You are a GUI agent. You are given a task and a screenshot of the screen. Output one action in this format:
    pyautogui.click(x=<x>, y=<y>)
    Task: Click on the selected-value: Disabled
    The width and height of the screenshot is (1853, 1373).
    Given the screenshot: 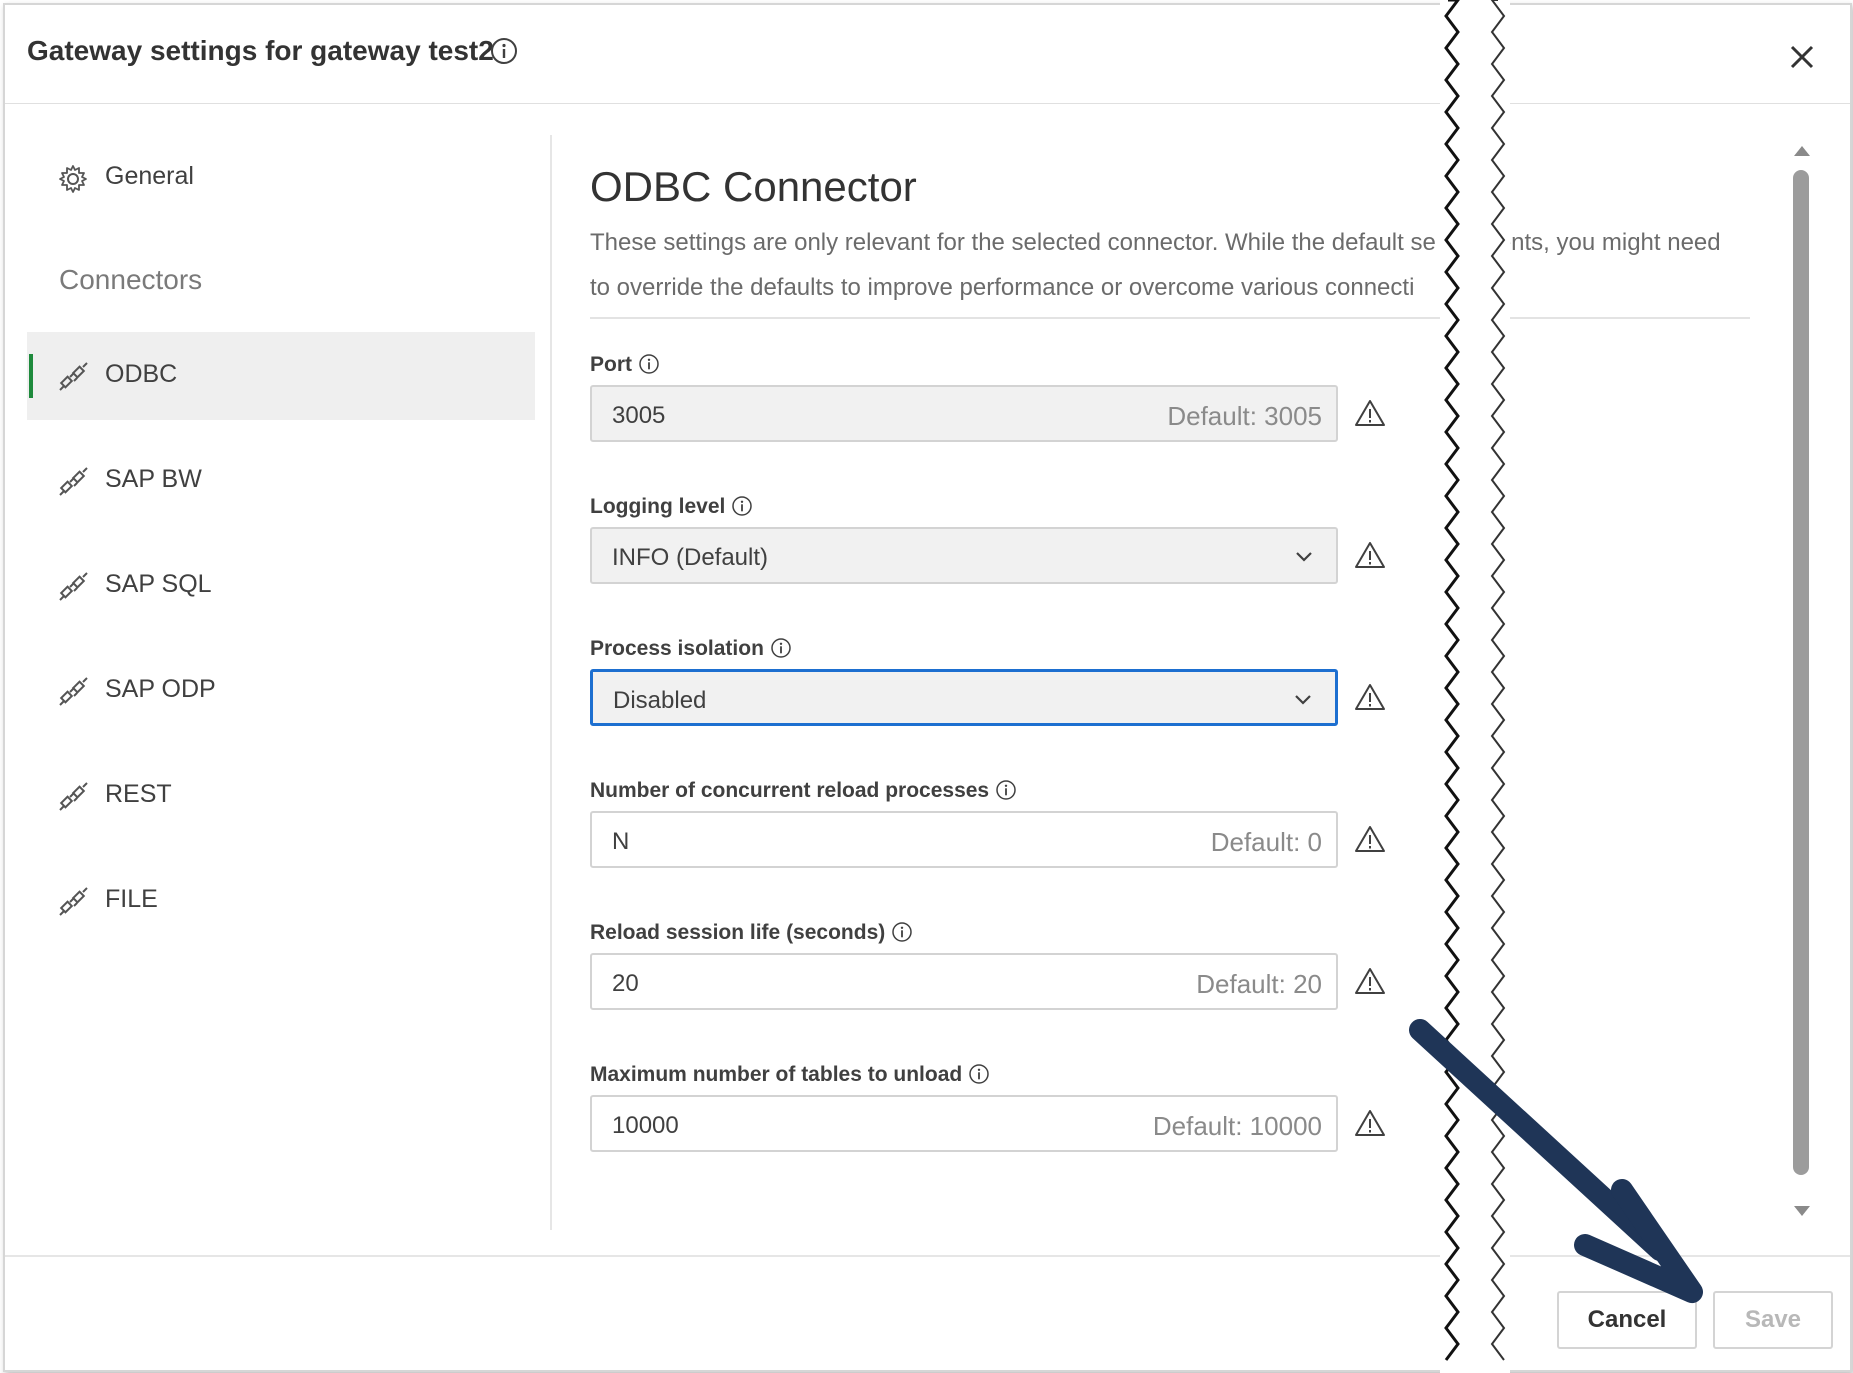 What is the action you would take?
    pyautogui.click(x=660, y=700)
    